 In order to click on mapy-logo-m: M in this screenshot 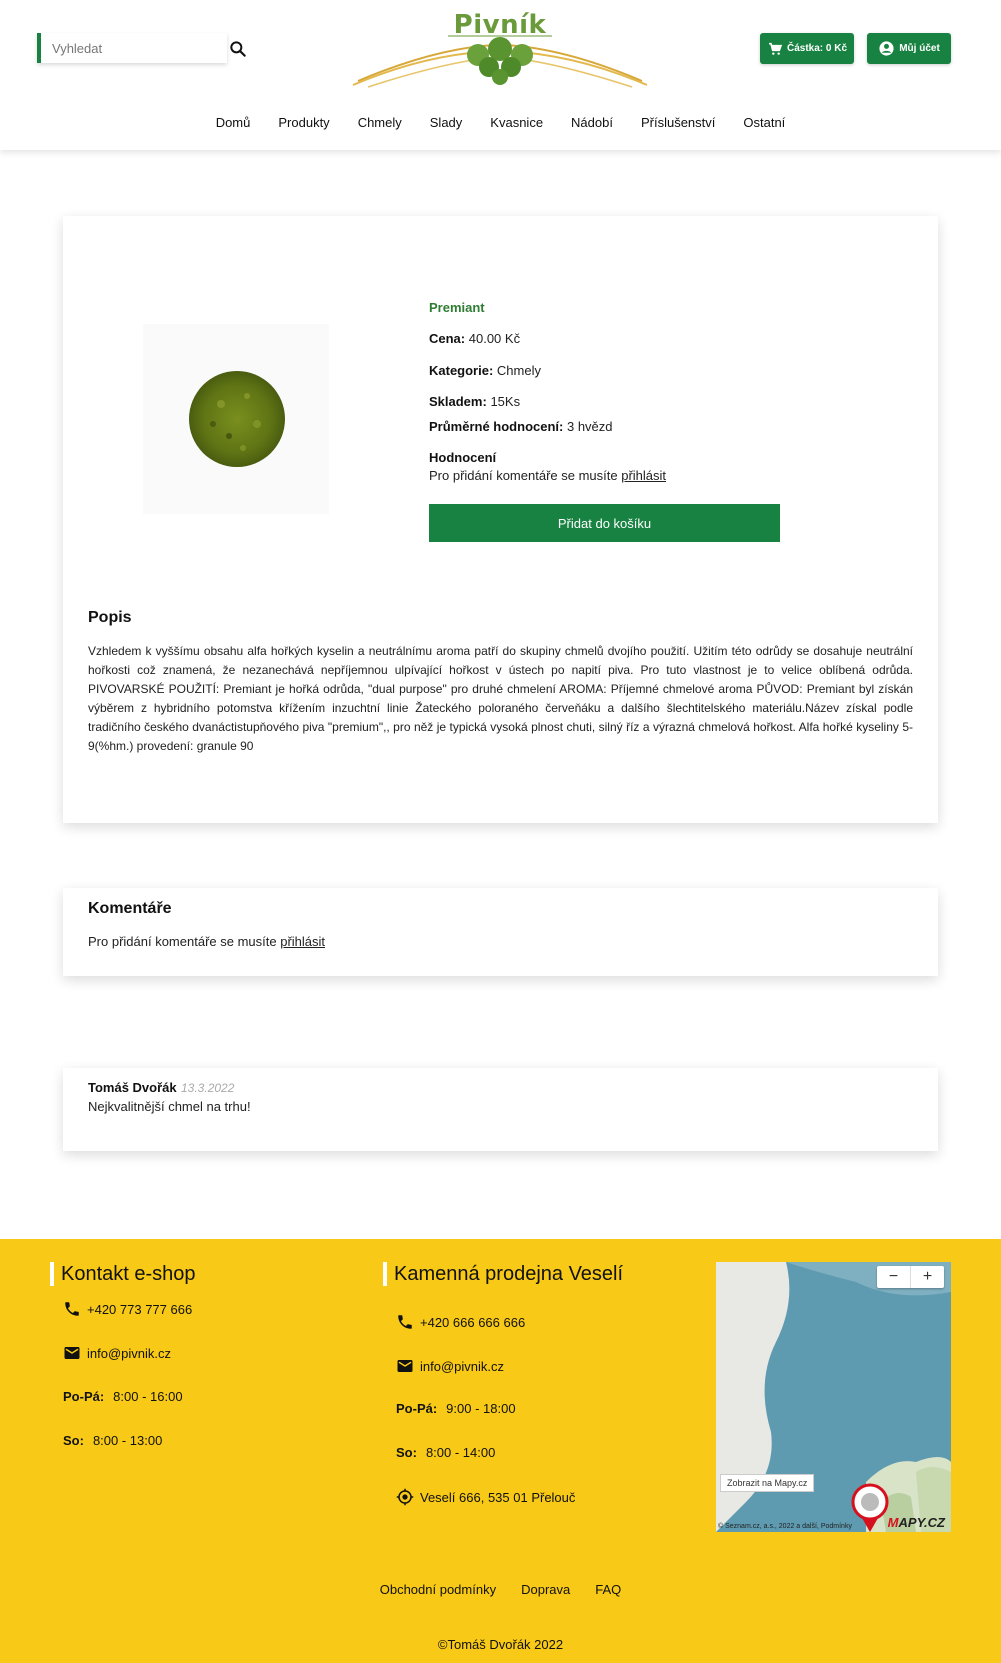, I will do `click(893, 1522)`.